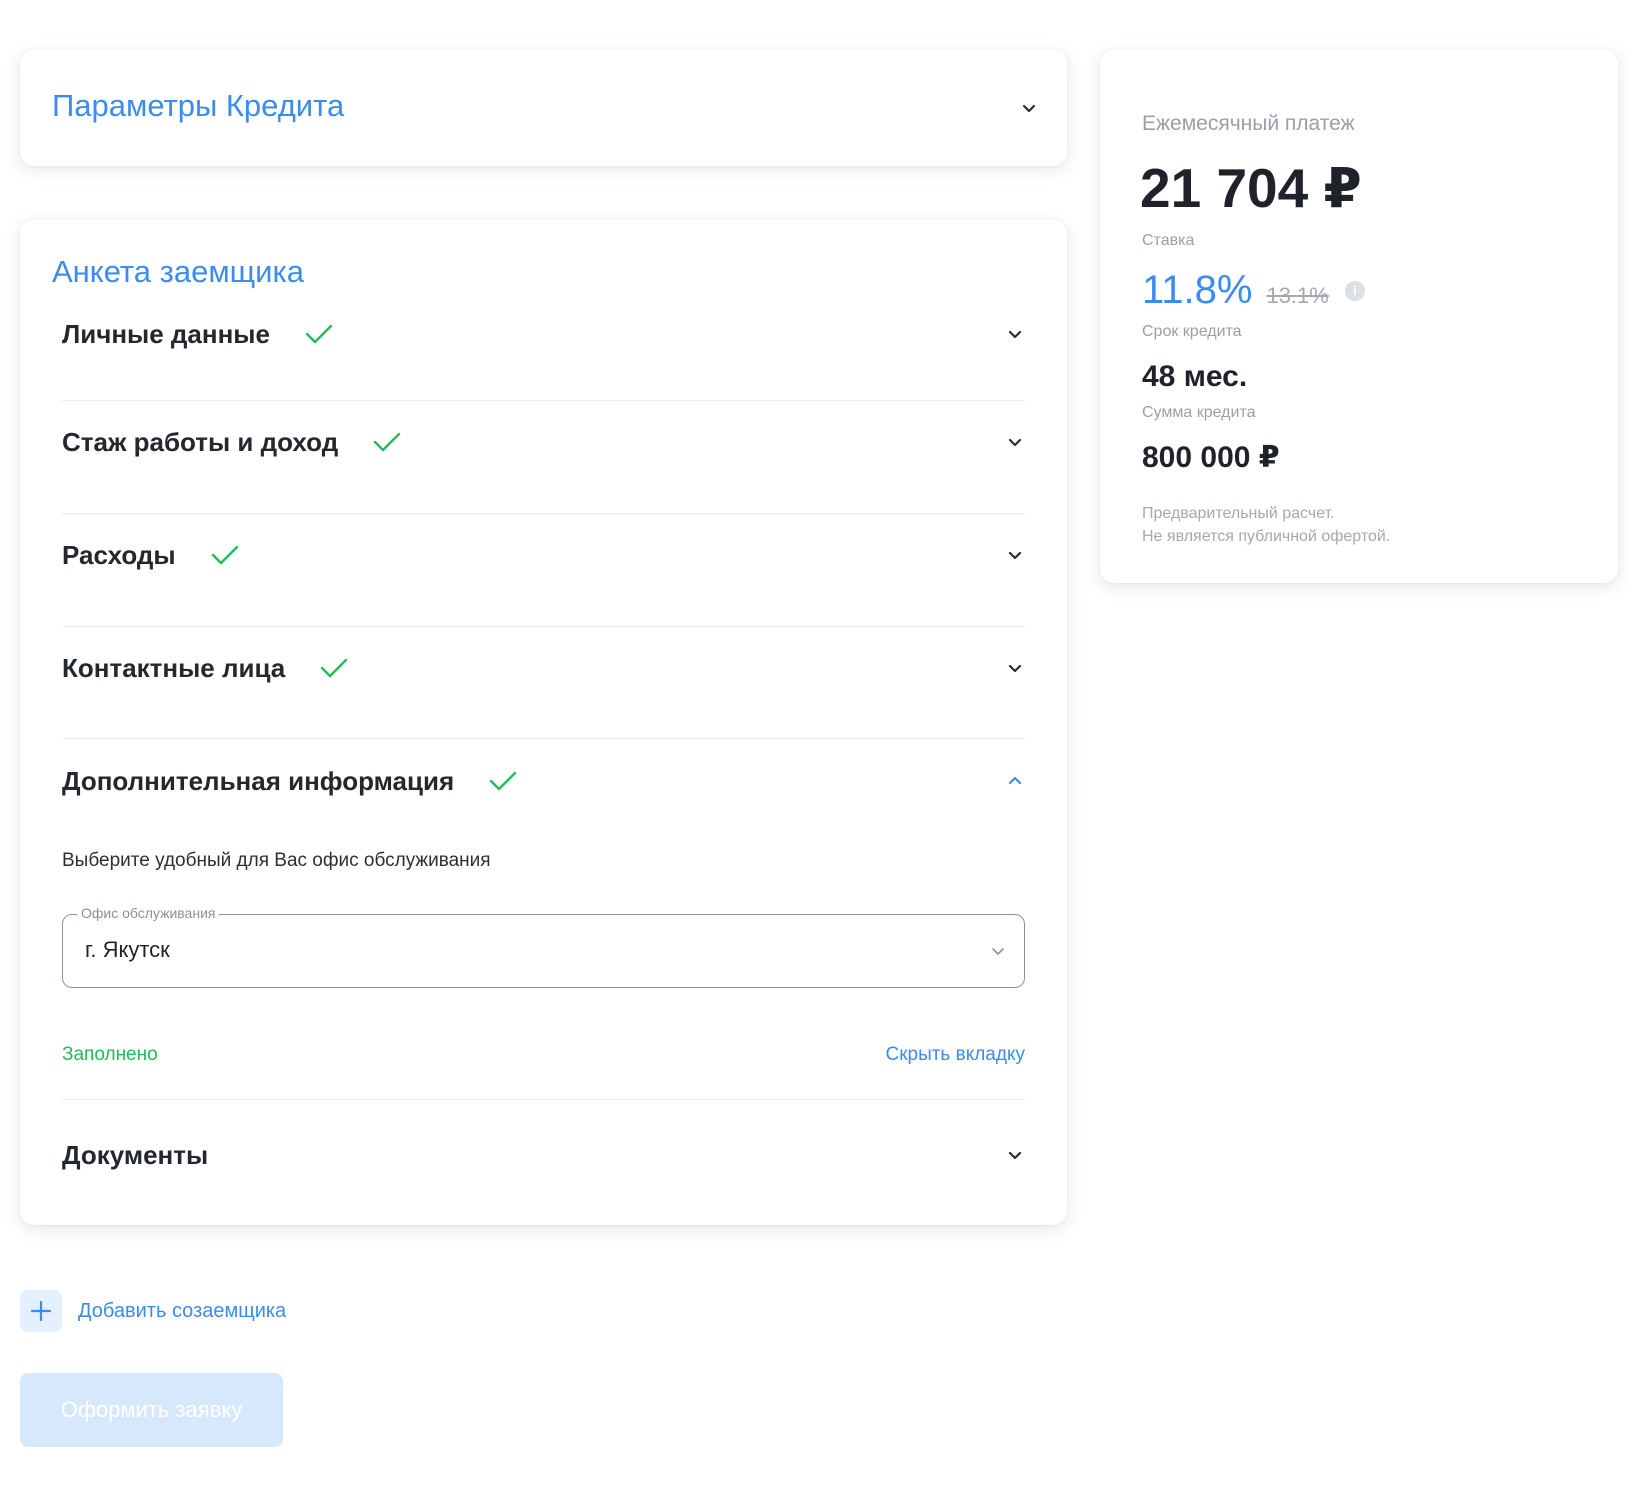 Image resolution: width=1628 pixels, height=1492 pixels. Describe the element at coordinates (543, 668) in the screenshot. I see `section-contacts: Контактные лица` at that location.